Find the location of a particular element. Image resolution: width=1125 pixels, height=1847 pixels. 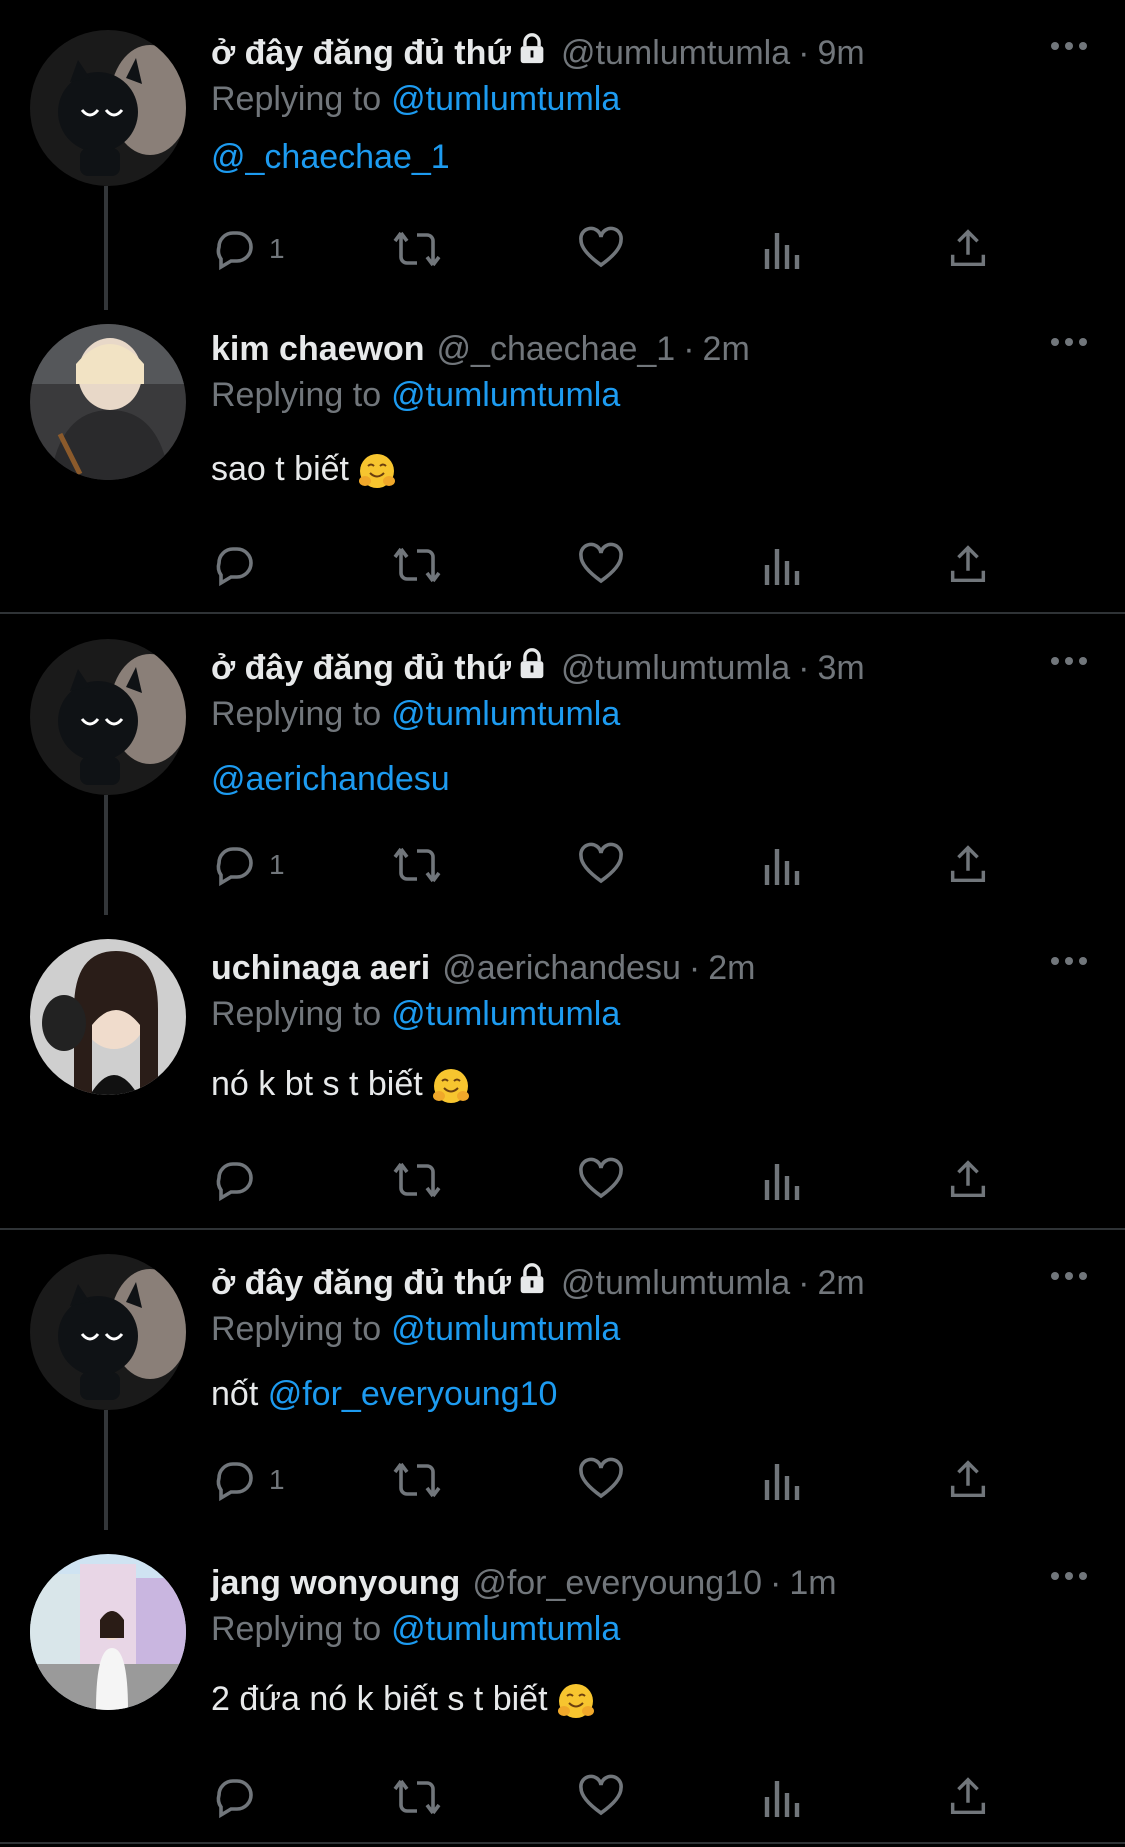

display-name: kim chaewon is located at coordinates (318, 349).